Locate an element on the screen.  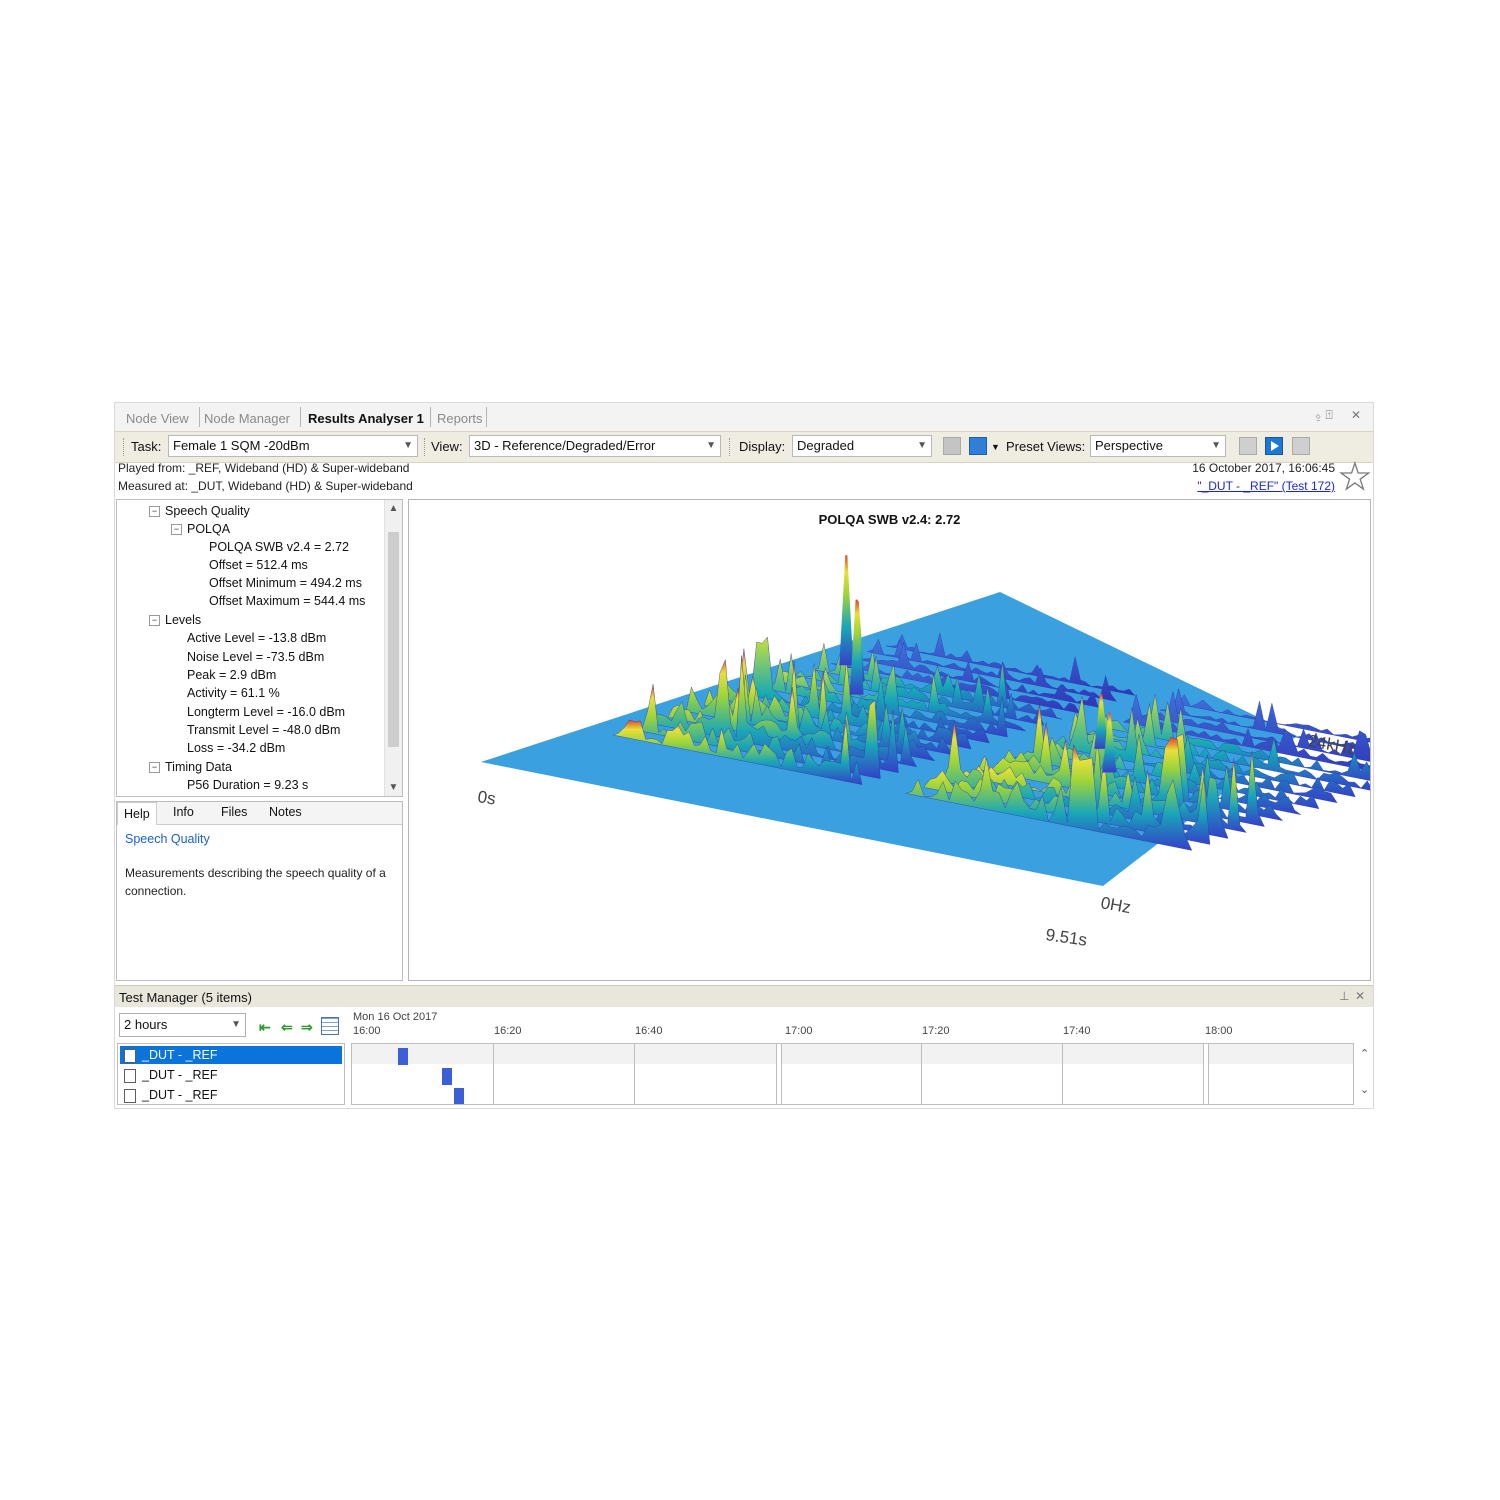
preset-views-label: Preset Views: is located at coordinates (1046, 446).